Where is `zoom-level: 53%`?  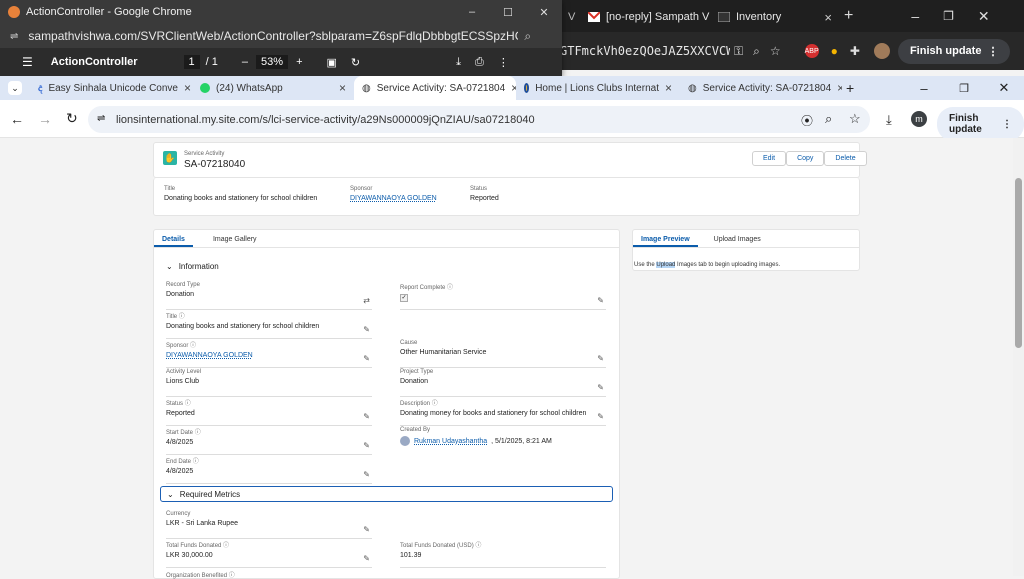 zoom-level: 53% is located at coordinates (272, 62).